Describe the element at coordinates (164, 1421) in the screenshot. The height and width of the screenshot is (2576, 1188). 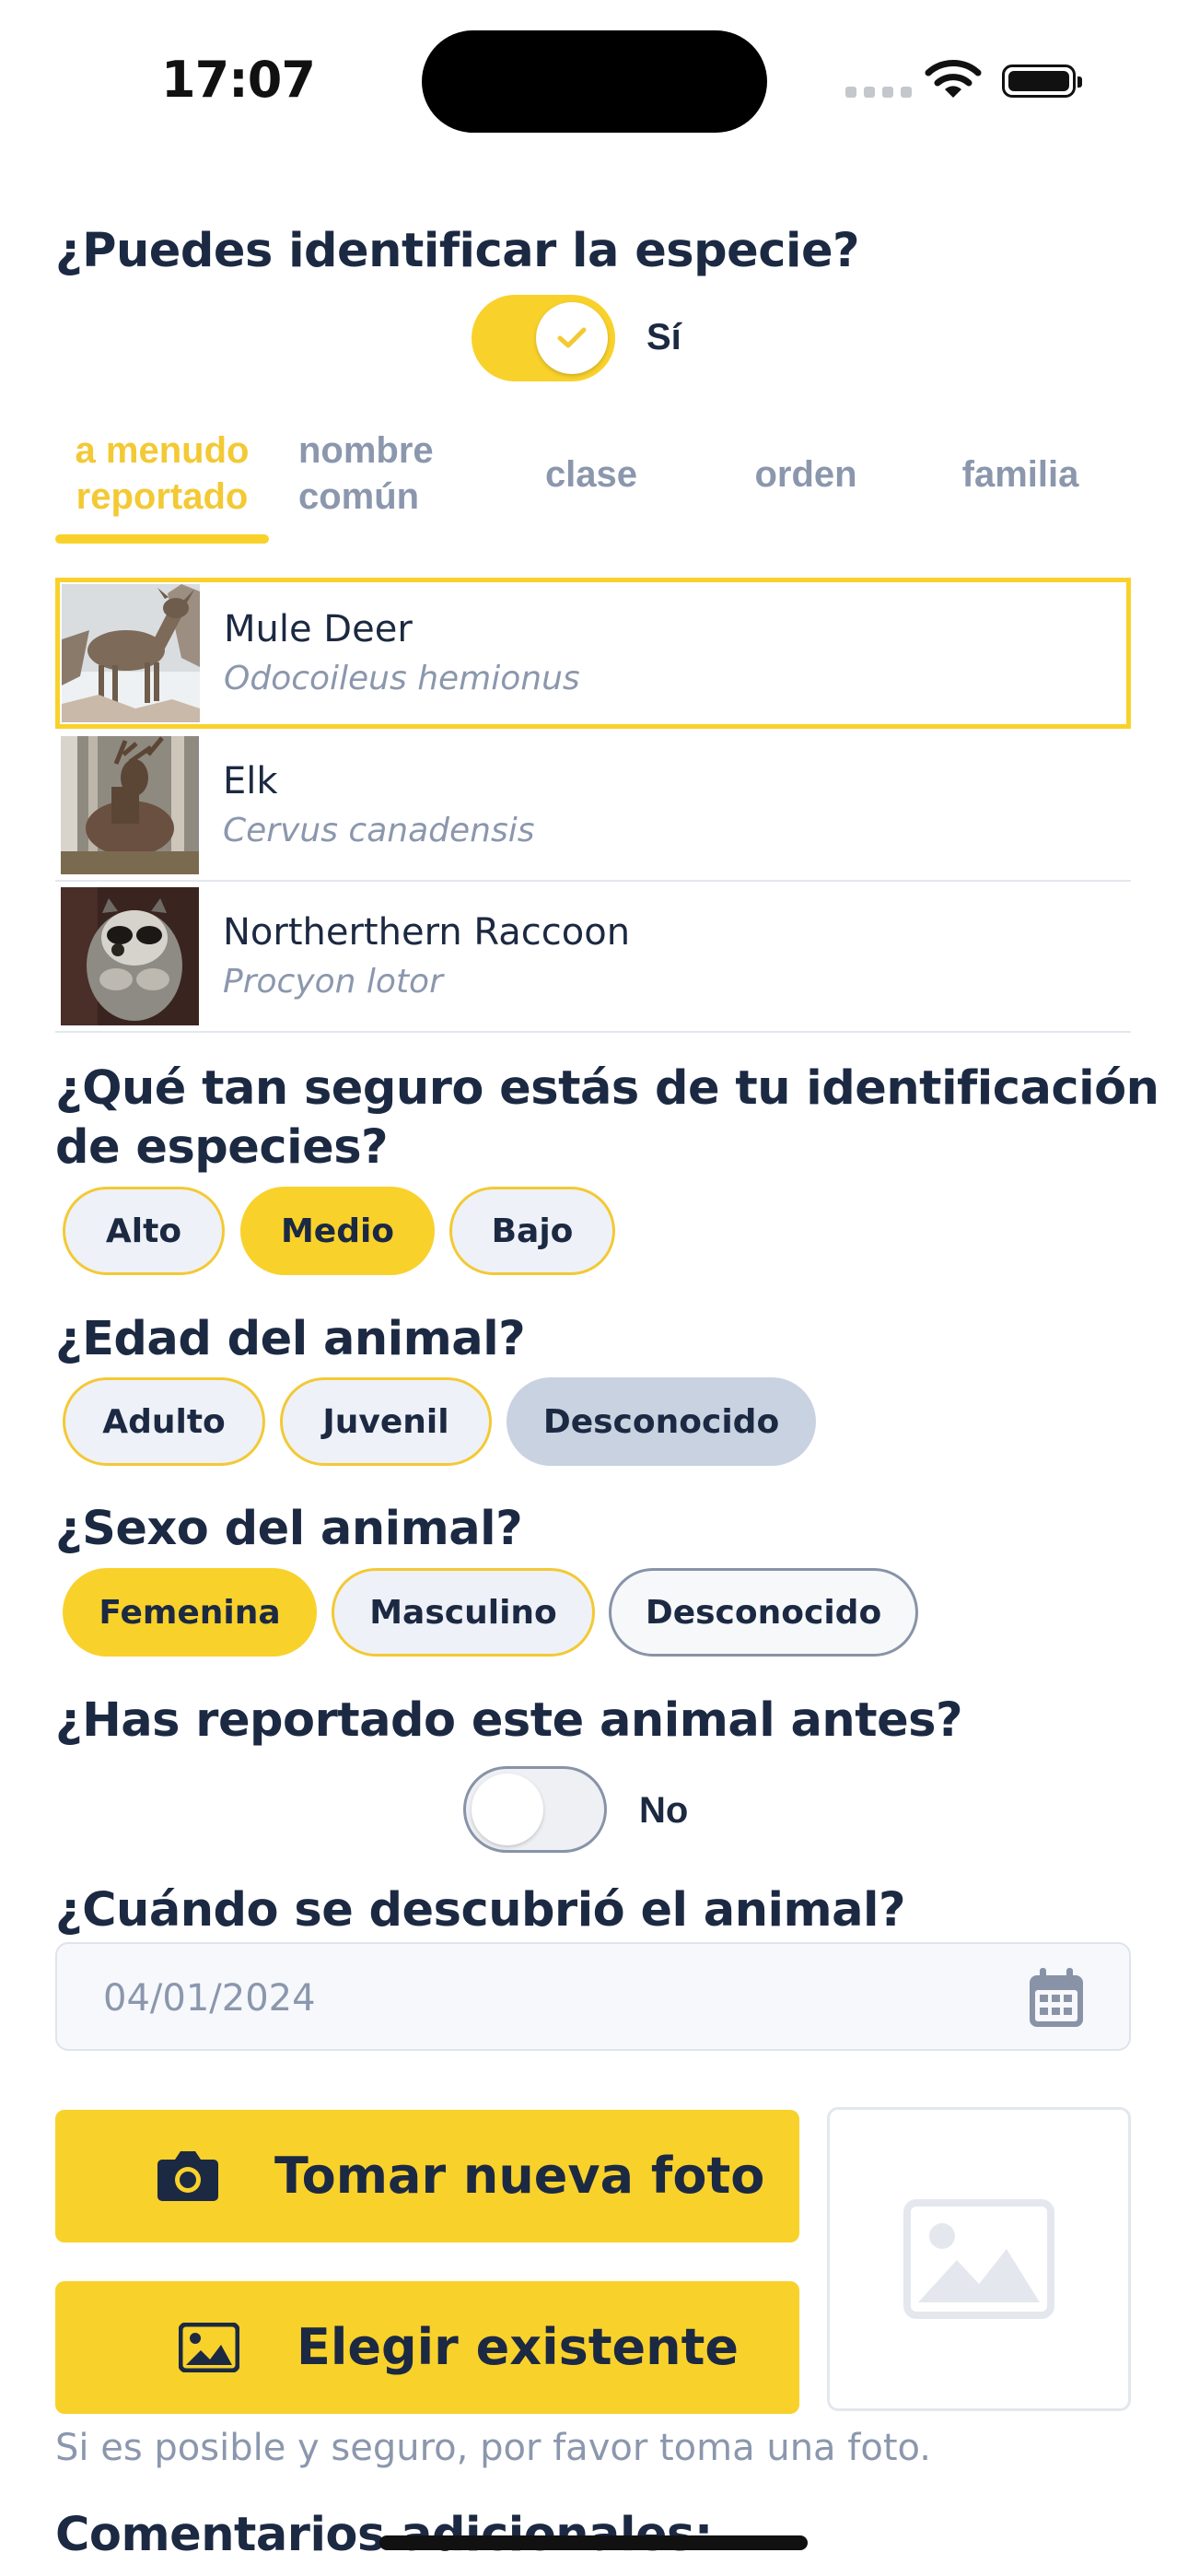
I see `age-adult-button: Adulto` at that location.